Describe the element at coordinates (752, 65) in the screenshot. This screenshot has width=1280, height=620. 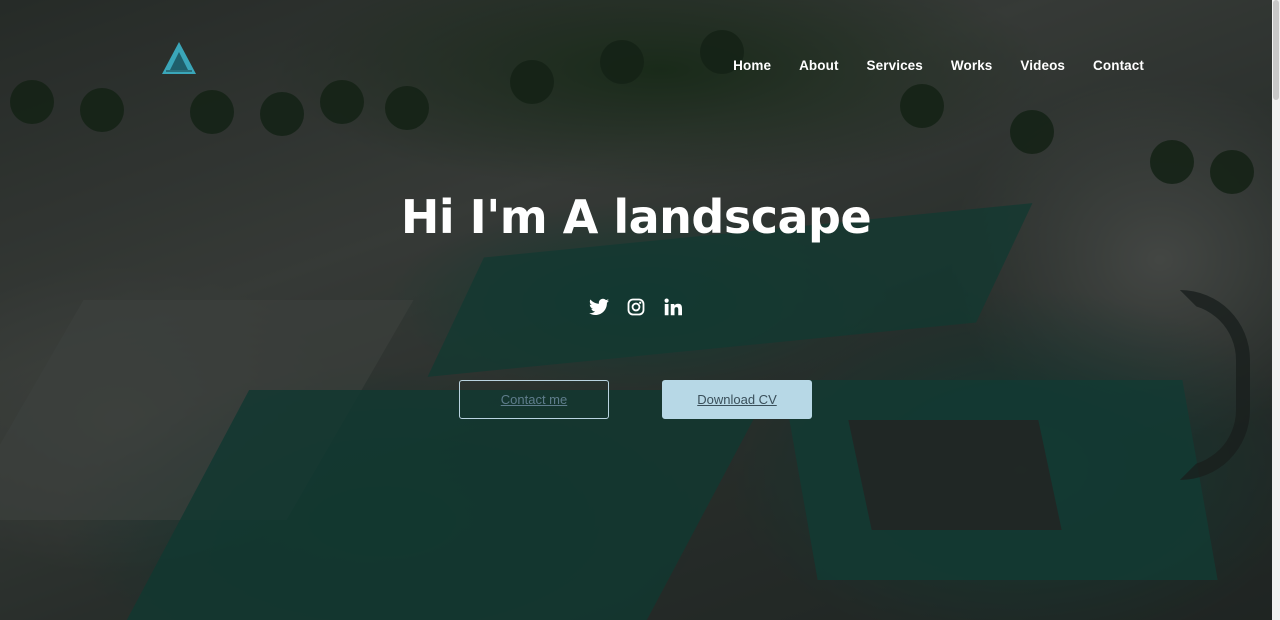
I see `nav-home: Home` at that location.